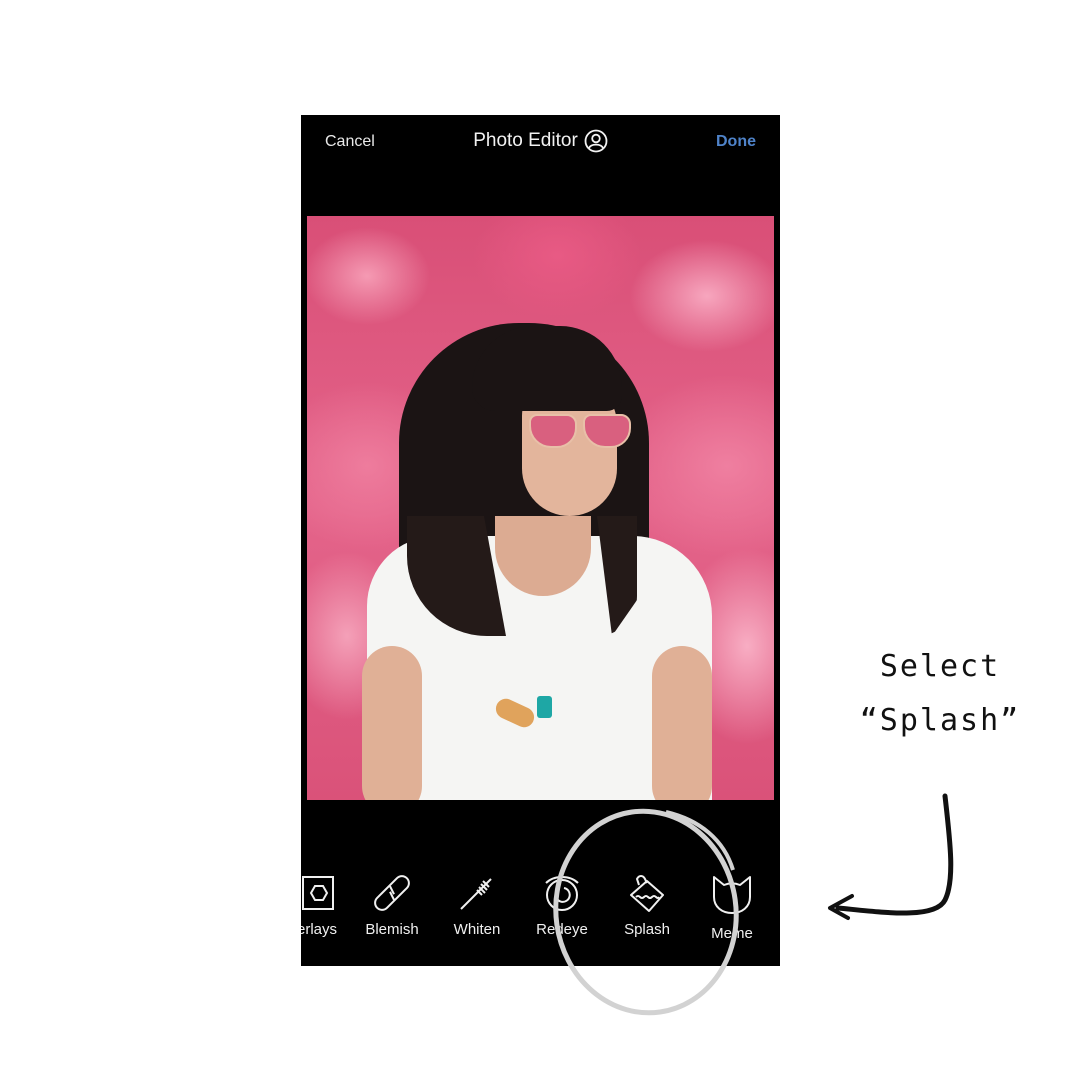 This screenshot has height=1080, width=1080. I want to click on instruction-line-2: “Splash”, so click(940, 720).